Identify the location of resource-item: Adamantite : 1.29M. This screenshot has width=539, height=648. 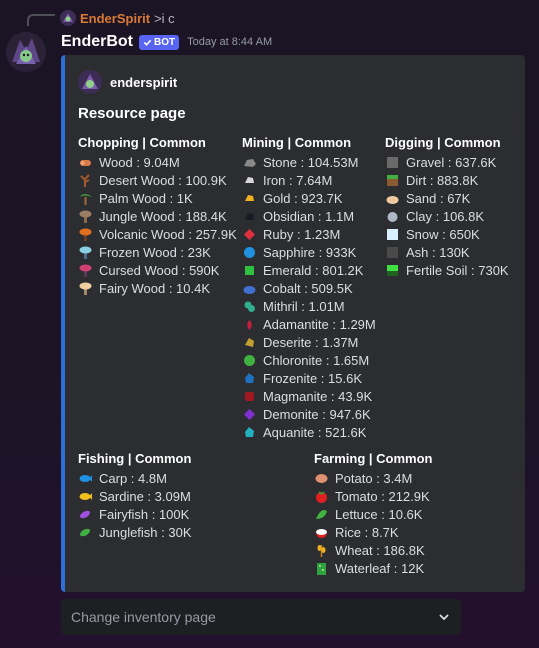
(309, 324).